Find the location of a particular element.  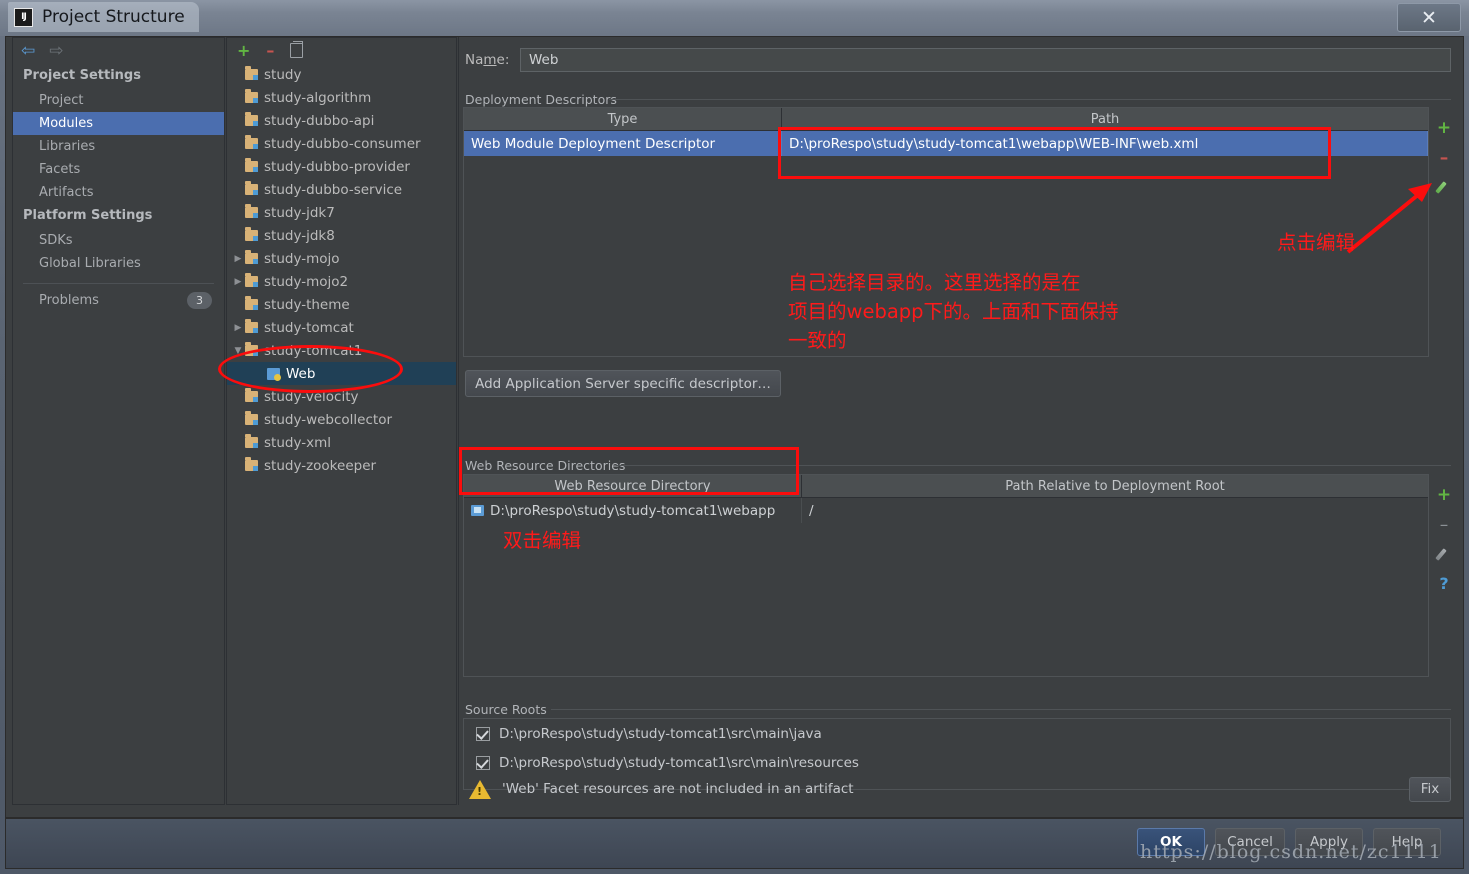

tree-node: study-theme is located at coordinates (341, 304).